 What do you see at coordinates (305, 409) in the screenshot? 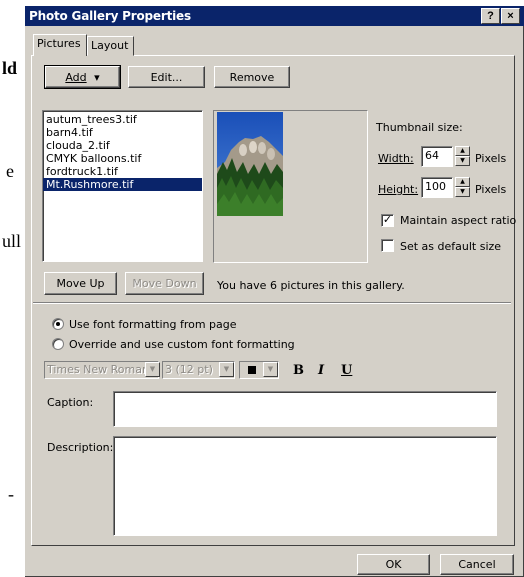
I see `caption-input` at bounding box center [305, 409].